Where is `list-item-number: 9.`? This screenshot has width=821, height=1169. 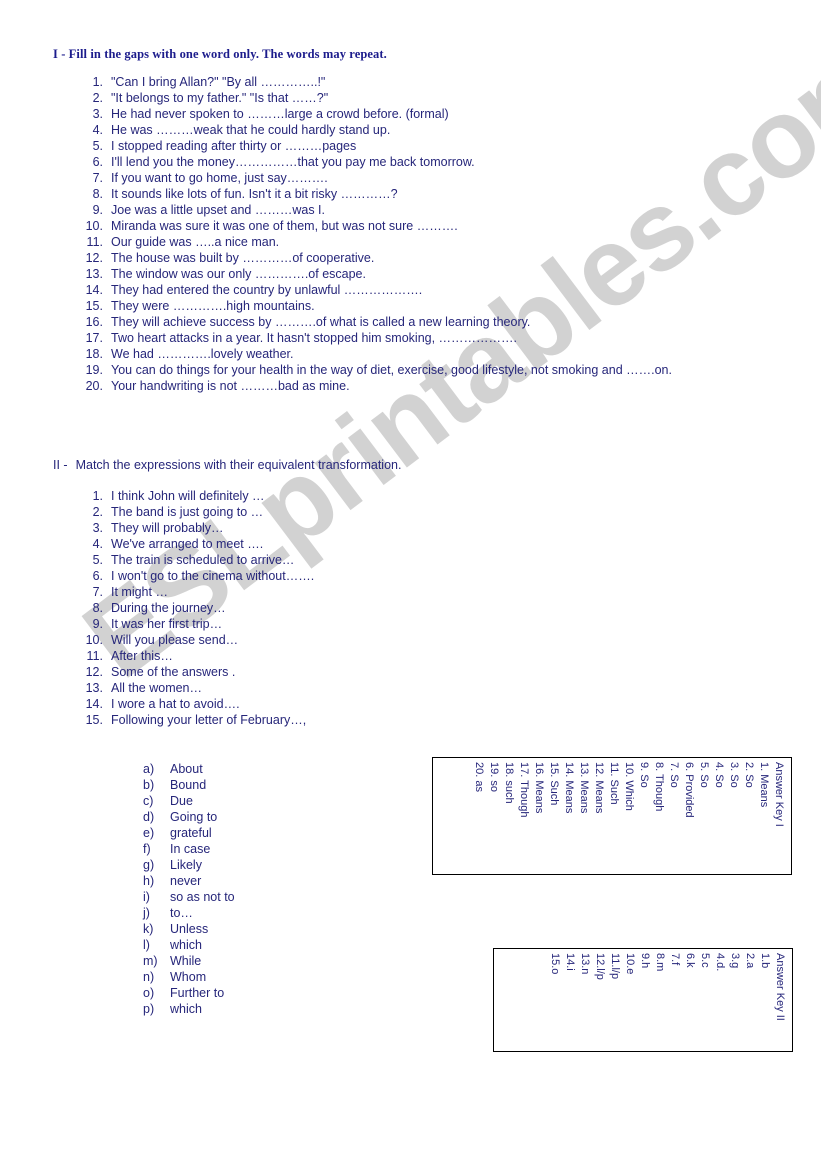
list-item-number: 9. is located at coordinates (97, 210).